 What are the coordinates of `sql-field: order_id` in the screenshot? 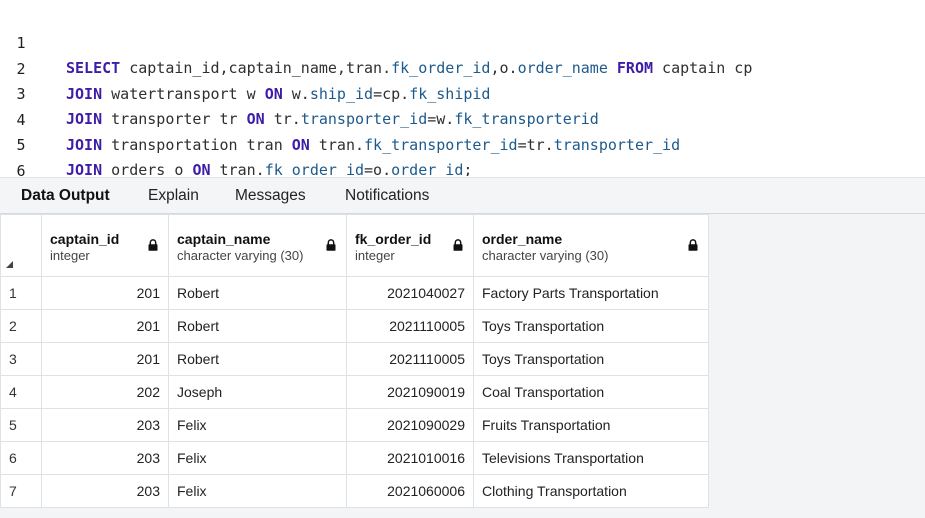 It's located at (427, 168).